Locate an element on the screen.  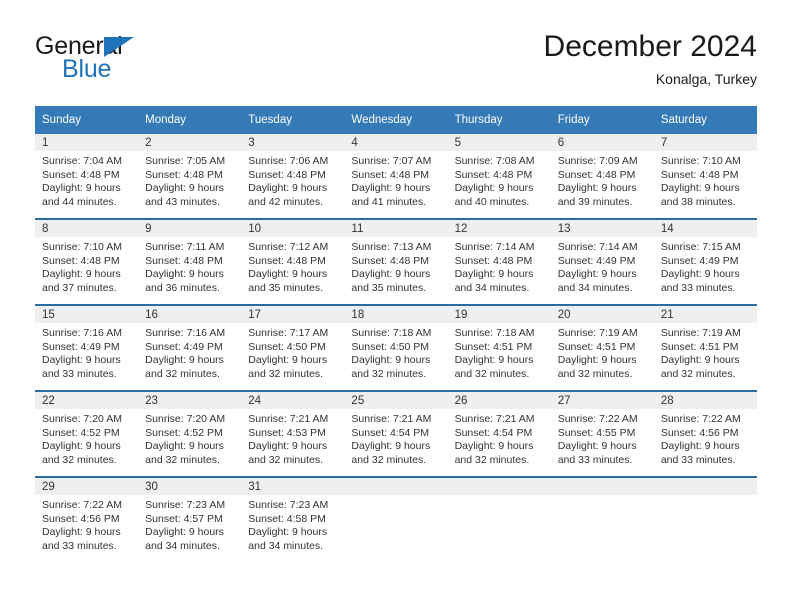
sunrise-text: Sunrise: 7:19 AM is located at coordinates (700, 333).